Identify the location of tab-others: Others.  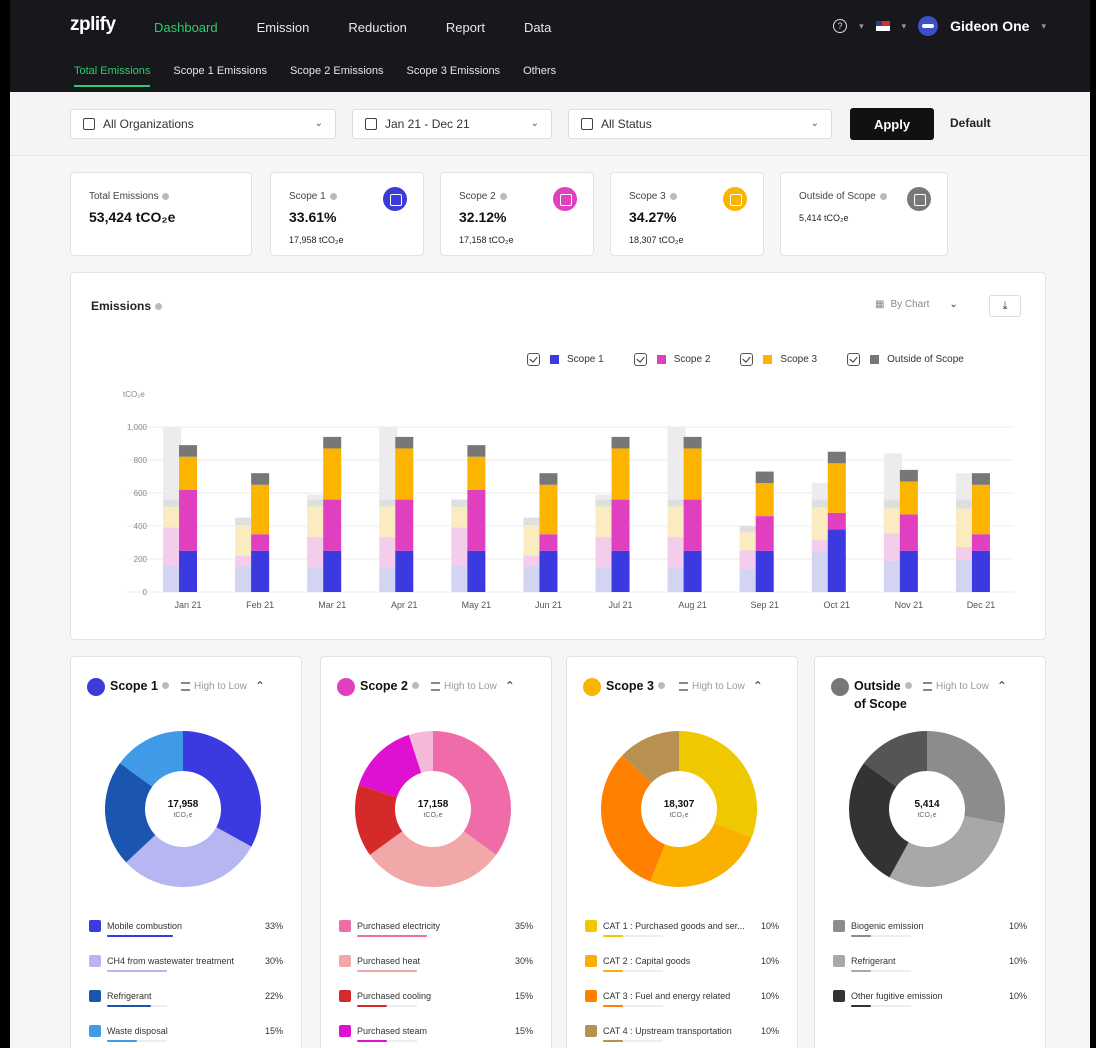
(539, 76).